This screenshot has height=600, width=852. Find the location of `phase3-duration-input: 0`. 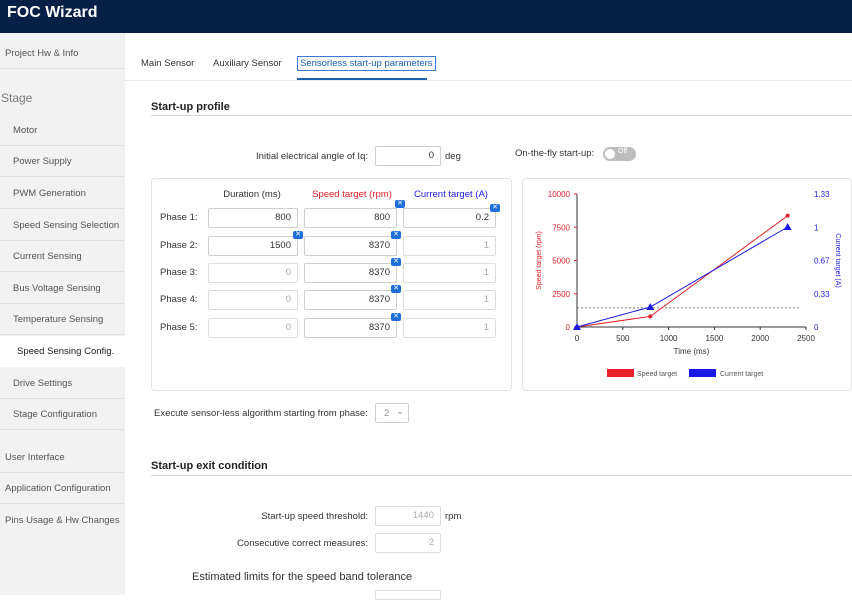

phase3-duration-input: 0 is located at coordinates (253, 273).